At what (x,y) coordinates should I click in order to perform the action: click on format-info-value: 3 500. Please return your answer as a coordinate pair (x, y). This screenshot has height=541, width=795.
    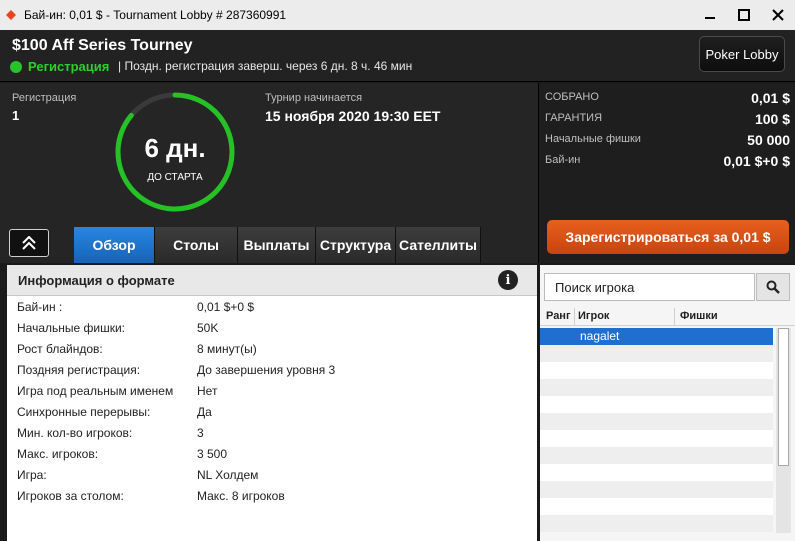
    Looking at the image, I should click on (212, 454).